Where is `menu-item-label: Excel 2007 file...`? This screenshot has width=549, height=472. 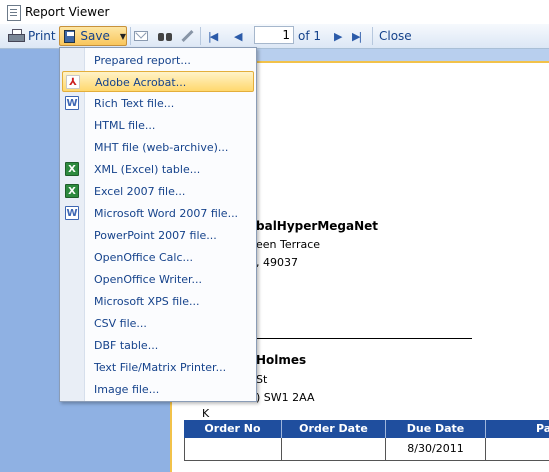 menu-item-label: Excel 2007 file... is located at coordinates (140, 191).